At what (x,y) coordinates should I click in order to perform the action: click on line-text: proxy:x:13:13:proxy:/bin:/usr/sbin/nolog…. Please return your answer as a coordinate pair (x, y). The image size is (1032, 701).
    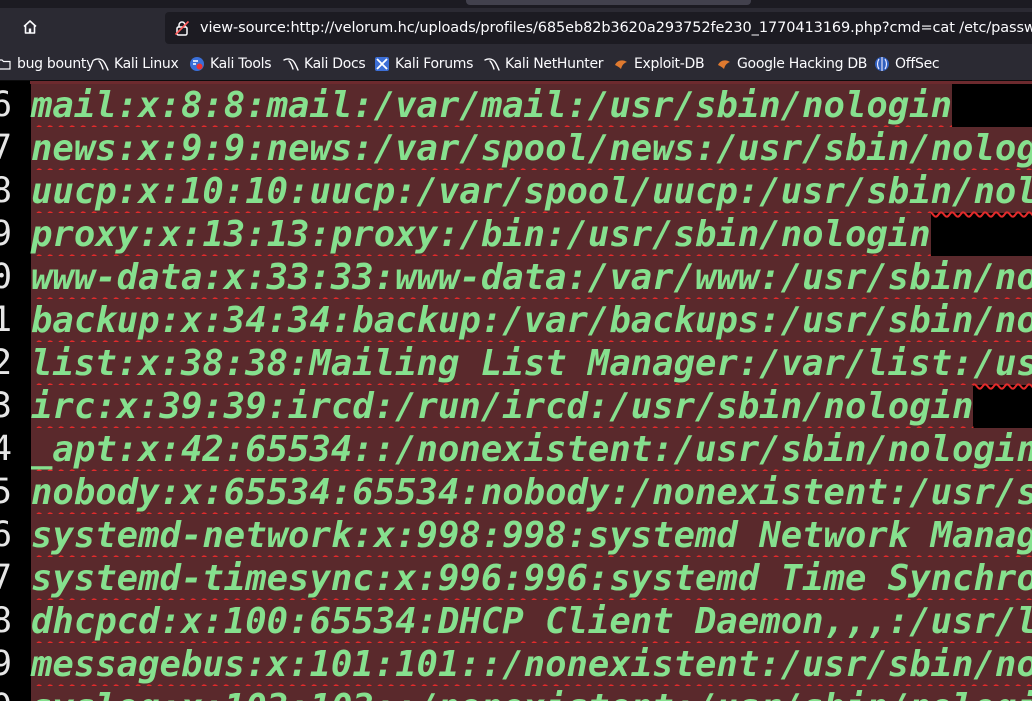
    Looking at the image, I should click on (481, 234).